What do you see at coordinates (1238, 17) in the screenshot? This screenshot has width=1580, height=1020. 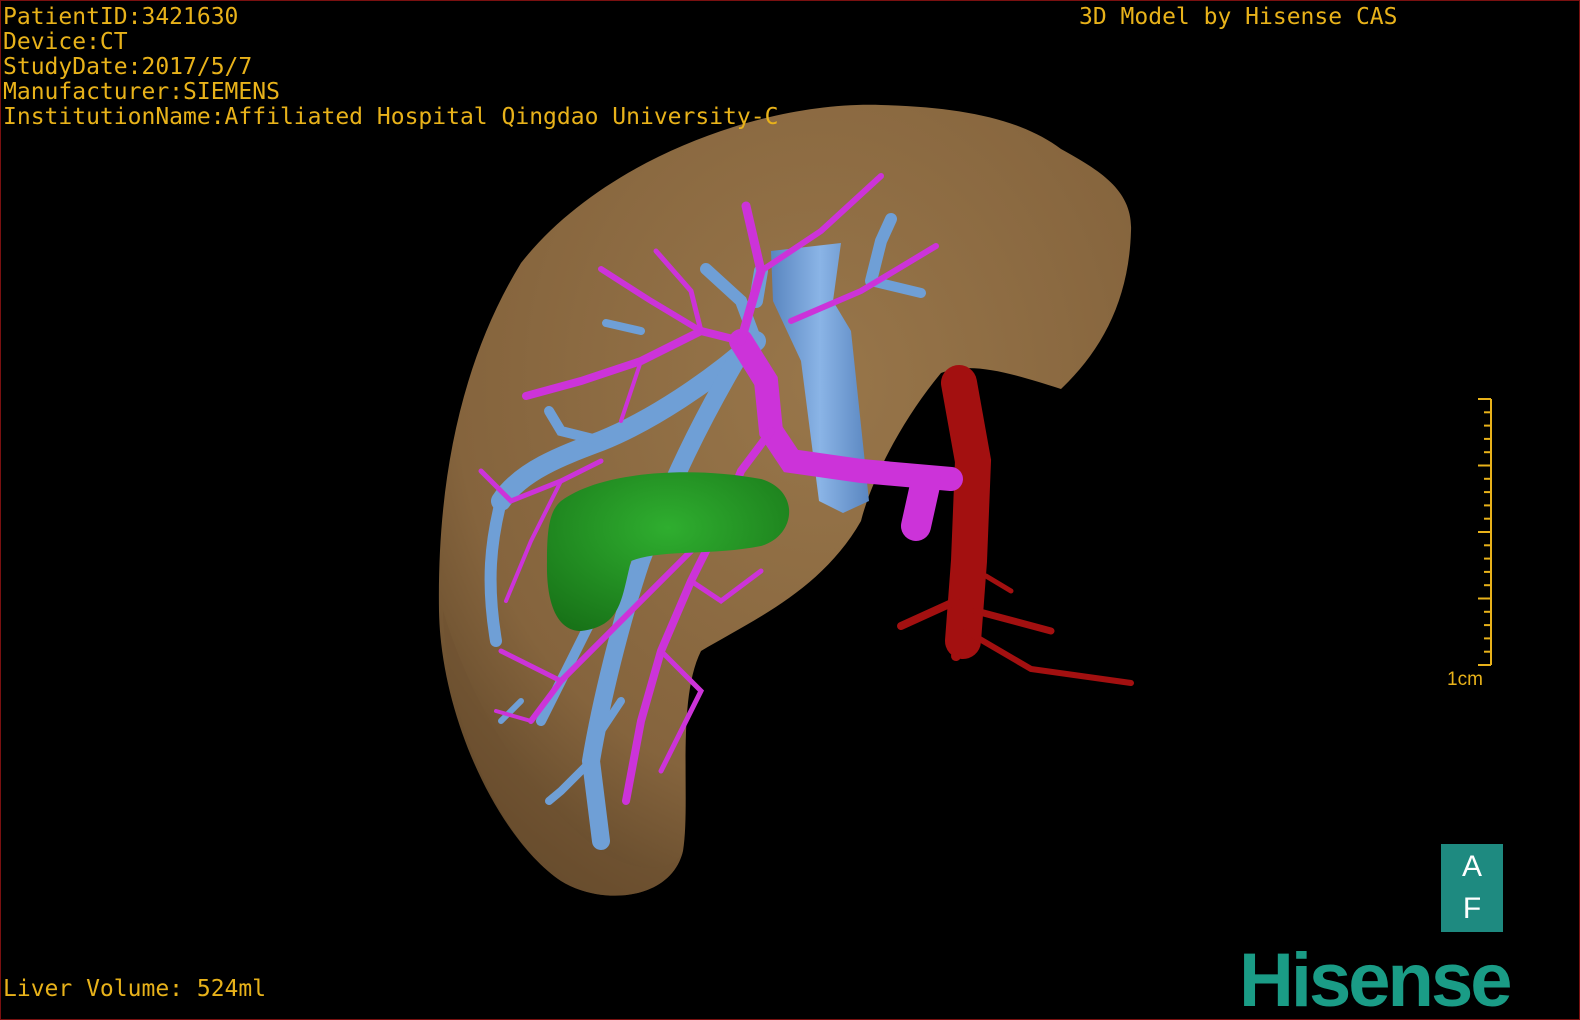 I see `model-credit-label: 3D Model by Hisense CAS` at bounding box center [1238, 17].